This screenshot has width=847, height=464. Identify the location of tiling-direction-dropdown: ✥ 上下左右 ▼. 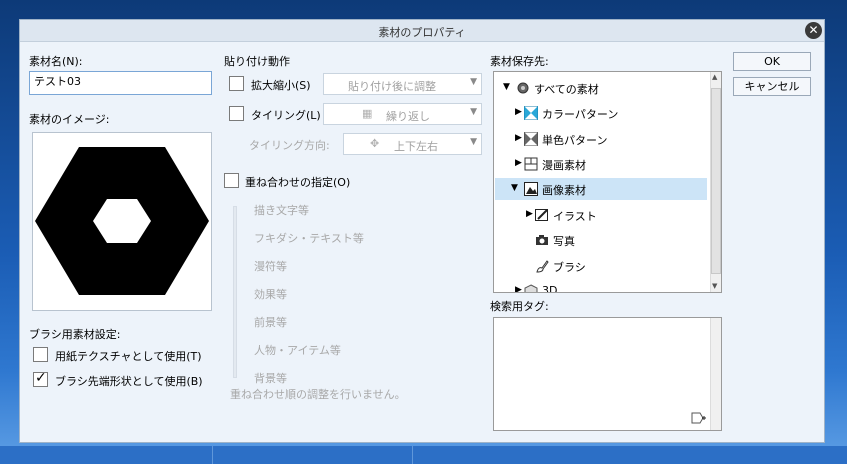
(412, 144).